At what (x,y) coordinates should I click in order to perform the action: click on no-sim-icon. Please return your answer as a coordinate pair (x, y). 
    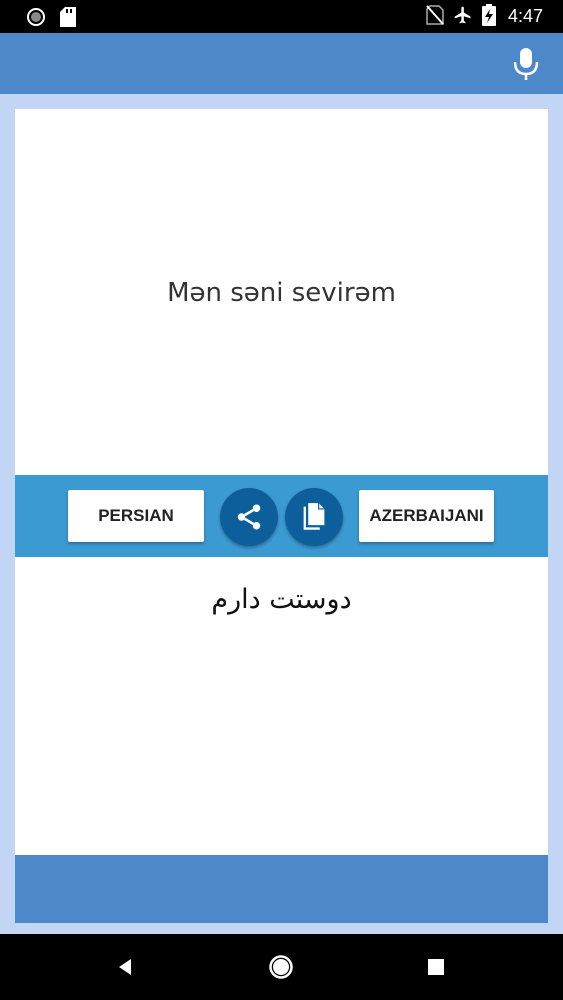
    Looking at the image, I should click on (435, 16).